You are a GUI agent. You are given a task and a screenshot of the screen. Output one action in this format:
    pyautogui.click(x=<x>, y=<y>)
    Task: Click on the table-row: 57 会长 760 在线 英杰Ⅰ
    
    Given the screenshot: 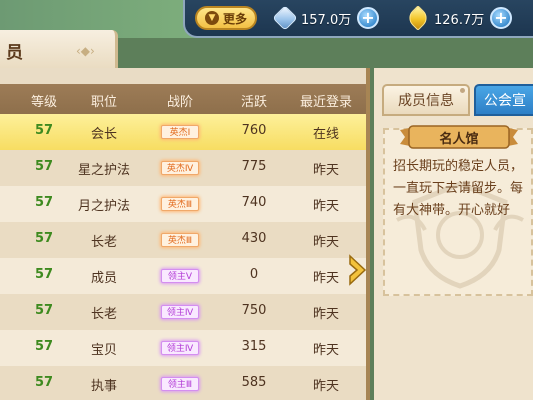 What is the action you would take?
    pyautogui.click(x=183, y=132)
    